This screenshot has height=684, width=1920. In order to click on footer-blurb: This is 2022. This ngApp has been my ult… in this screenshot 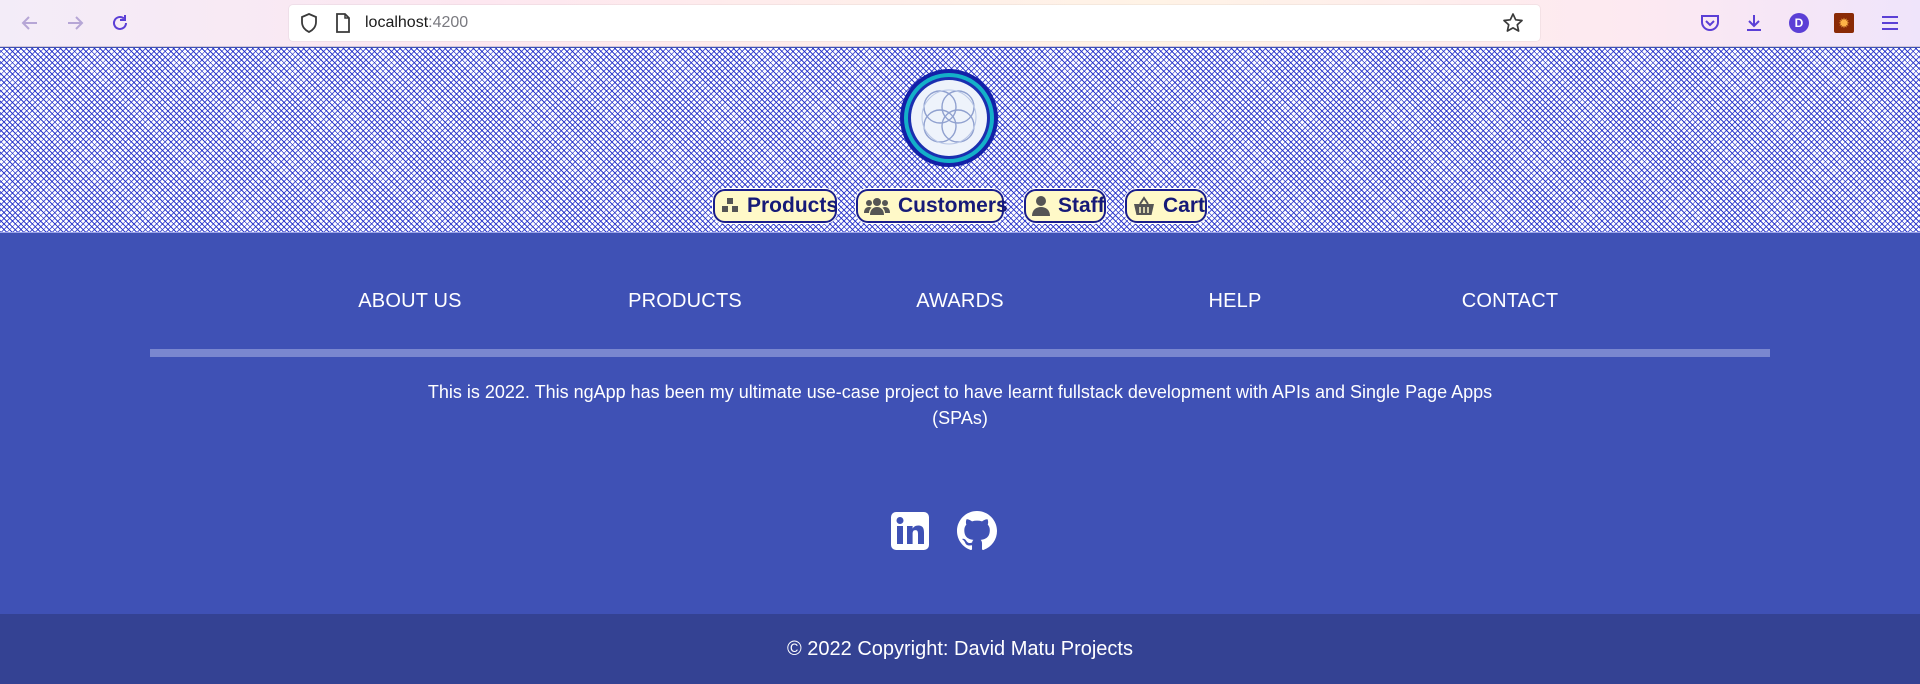, I will do `click(960, 405)`.